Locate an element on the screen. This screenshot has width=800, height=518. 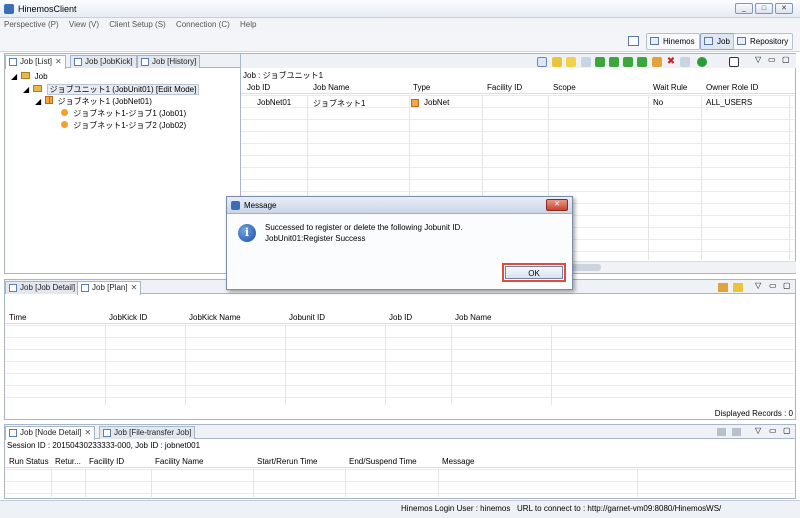
tab-node-detail: Job [Node Detail] ✕ is located at coordinates (50, 433).